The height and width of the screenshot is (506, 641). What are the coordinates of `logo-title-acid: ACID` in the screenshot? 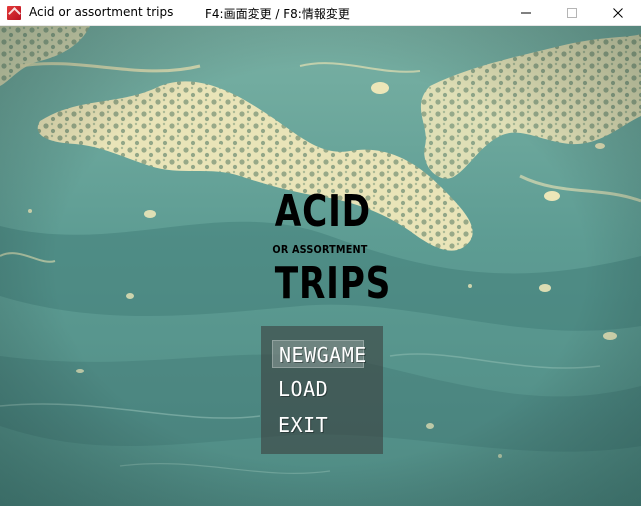 It's located at (322, 211).